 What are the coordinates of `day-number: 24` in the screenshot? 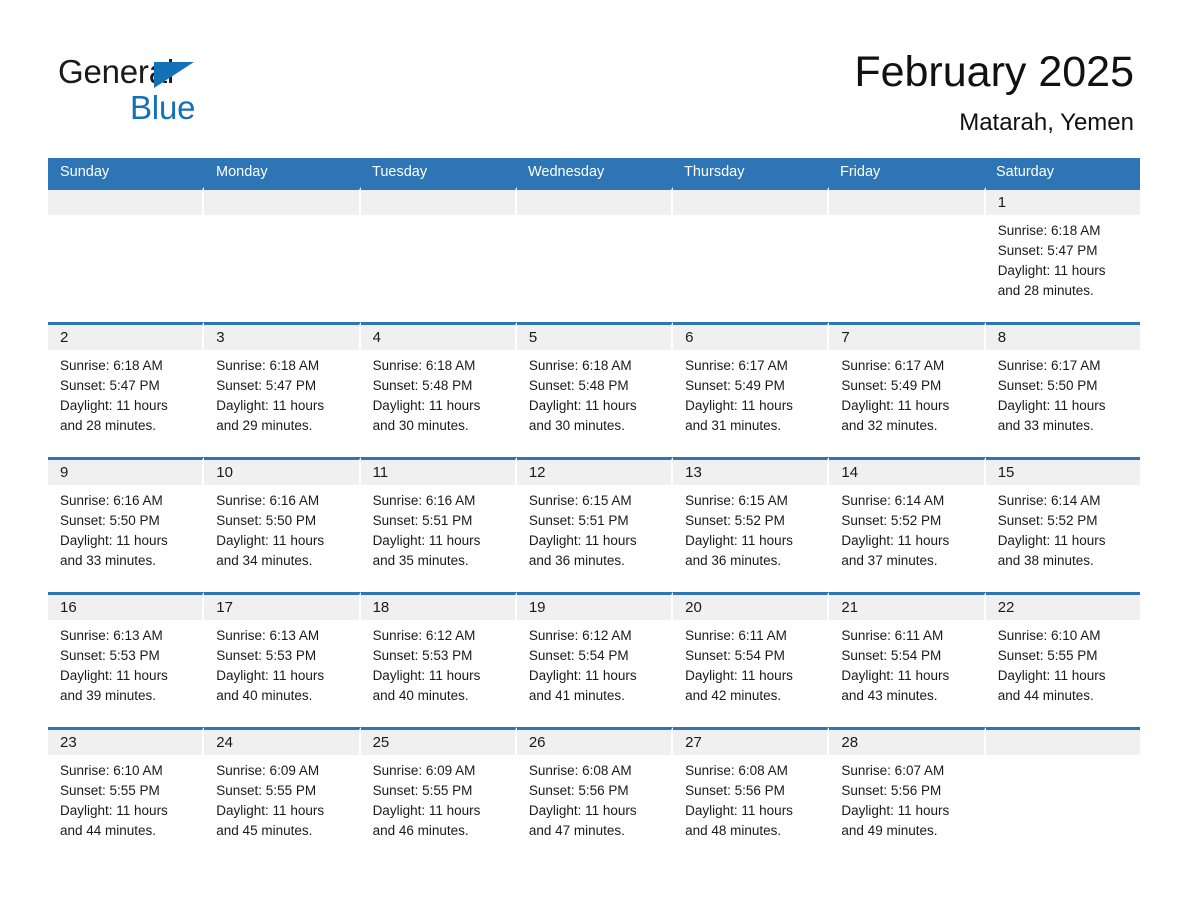 It's located at (224, 742).